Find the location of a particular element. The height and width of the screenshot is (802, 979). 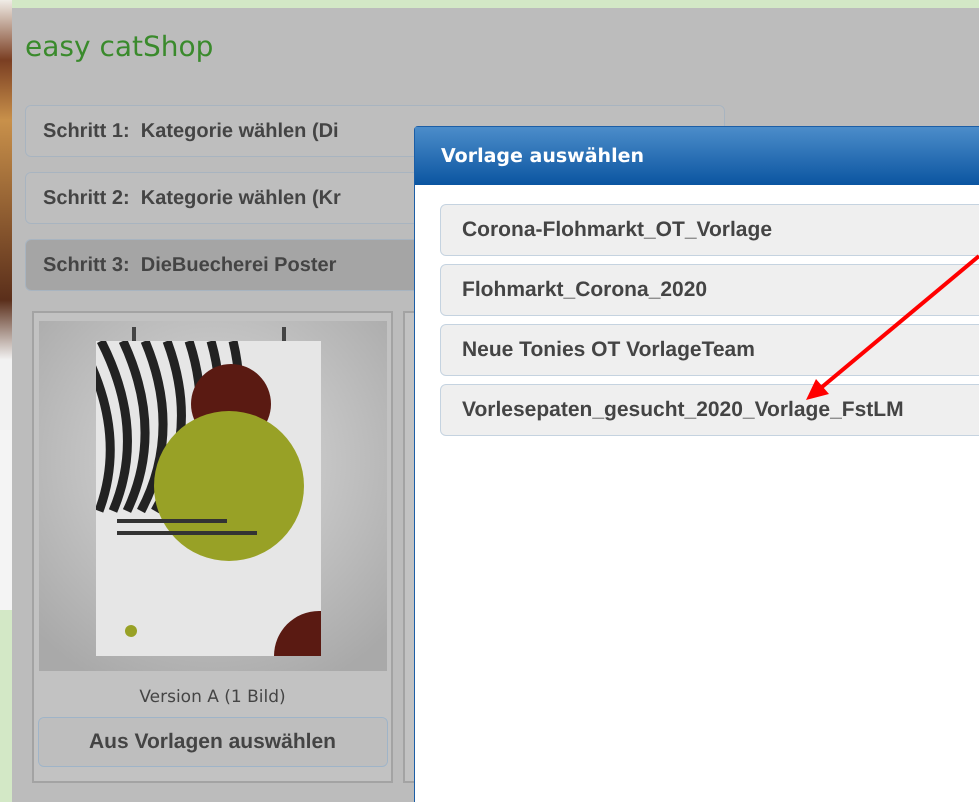

template-item: Flohmarkt_Corona_2020 is located at coordinates (709, 290).